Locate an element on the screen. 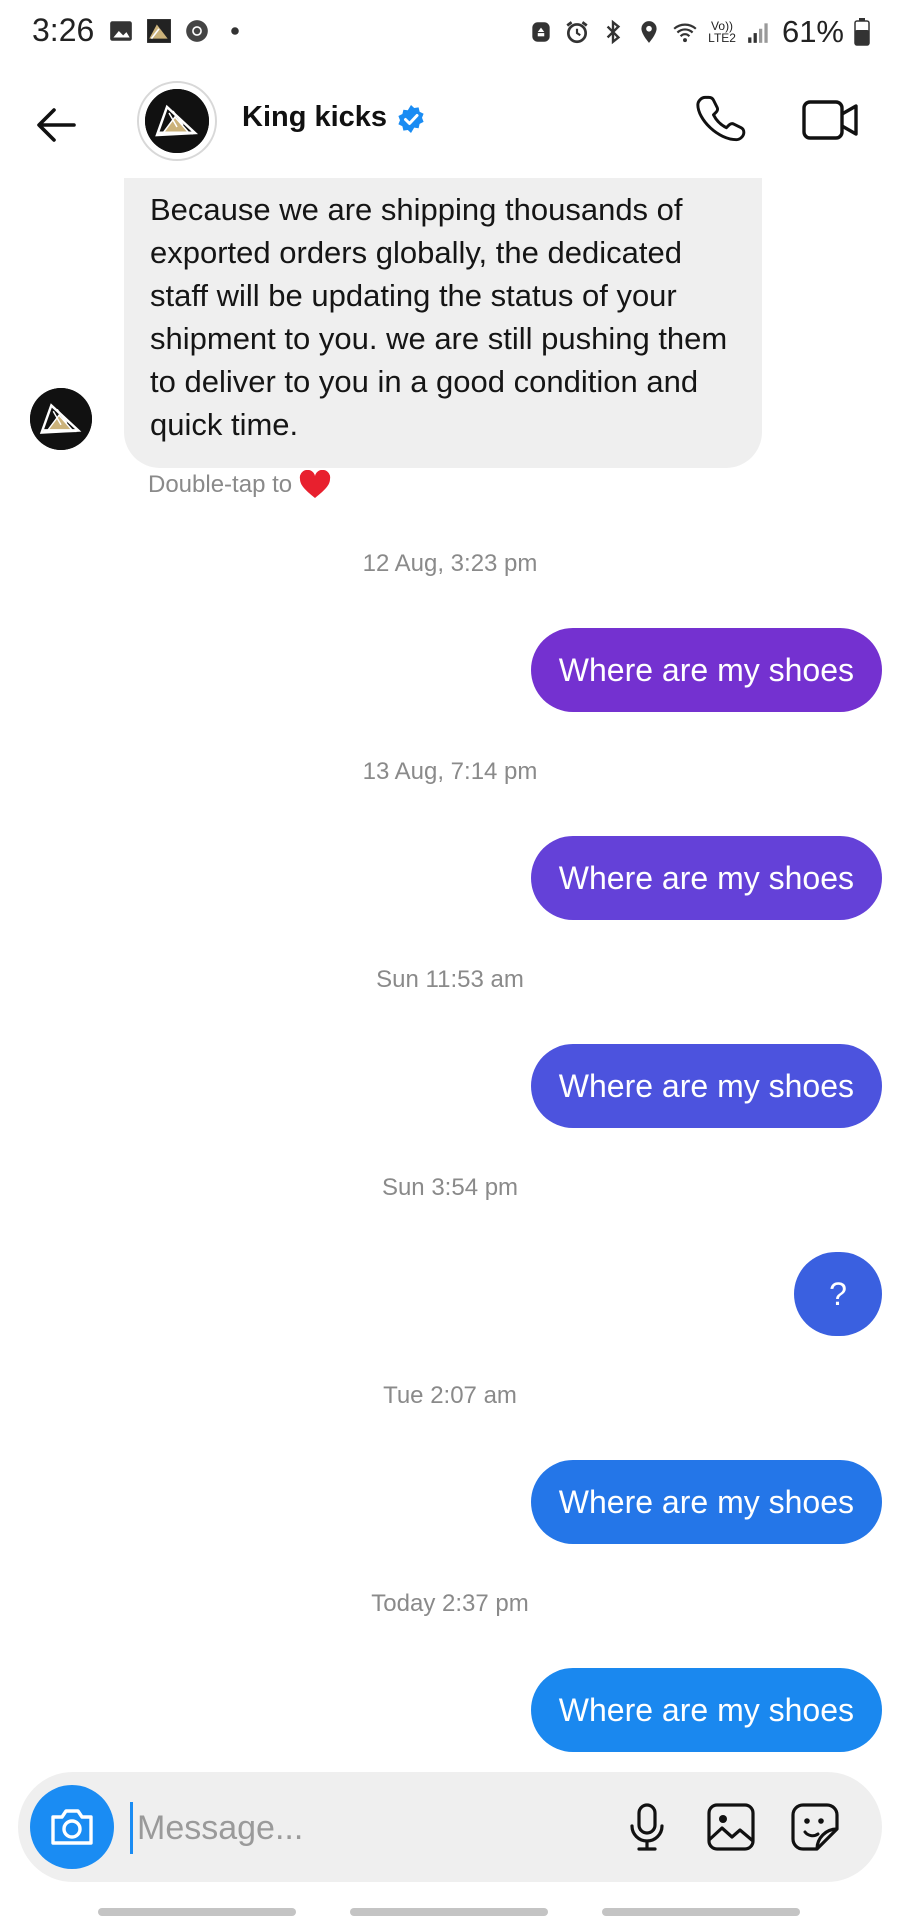 The height and width of the screenshot is (1930, 900). status-time: 3:26 is located at coordinates (63, 30).